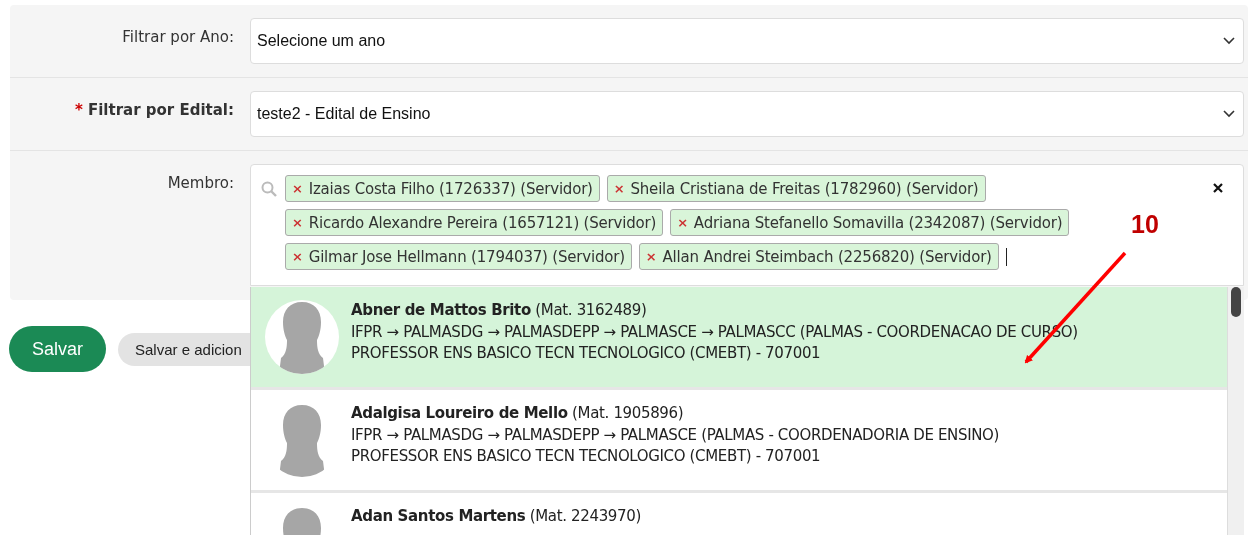 Image resolution: width=1248 pixels, height=535 pixels. Describe the element at coordinates (160, 110) in the screenshot. I see `field-label: Filtrar por Edital:` at that location.